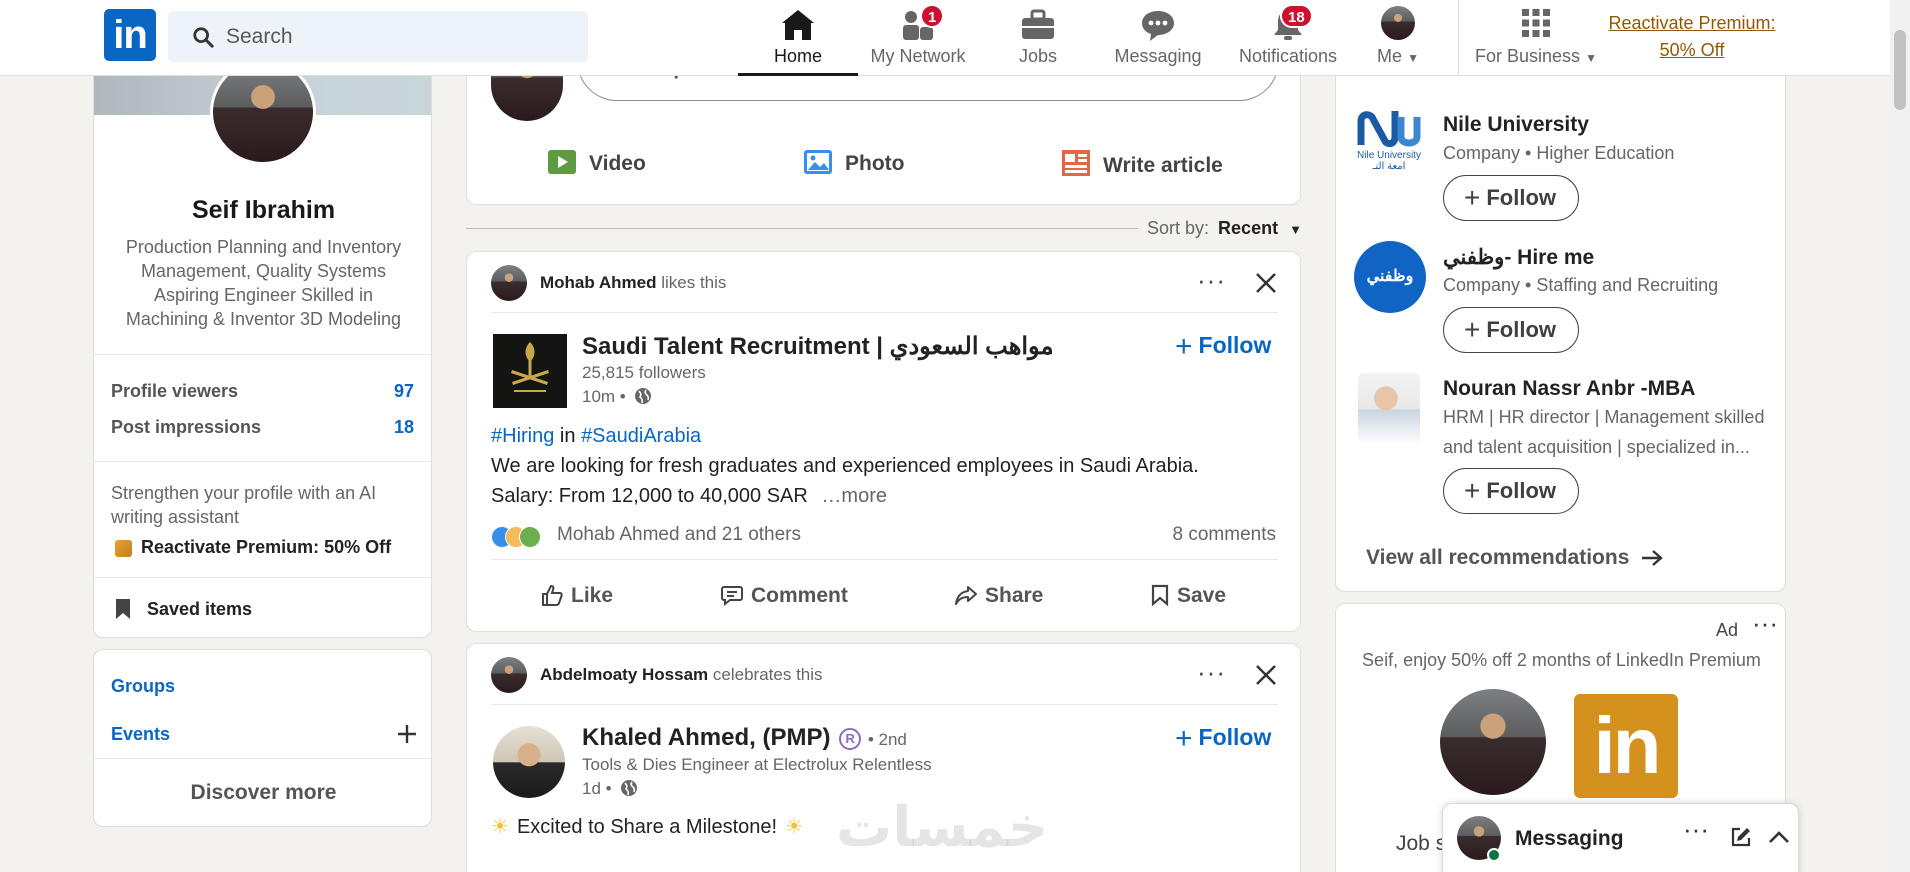 The image size is (1910, 872). Describe the element at coordinates (1389, 409) in the screenshot. I see `rec-avatar` at that location.